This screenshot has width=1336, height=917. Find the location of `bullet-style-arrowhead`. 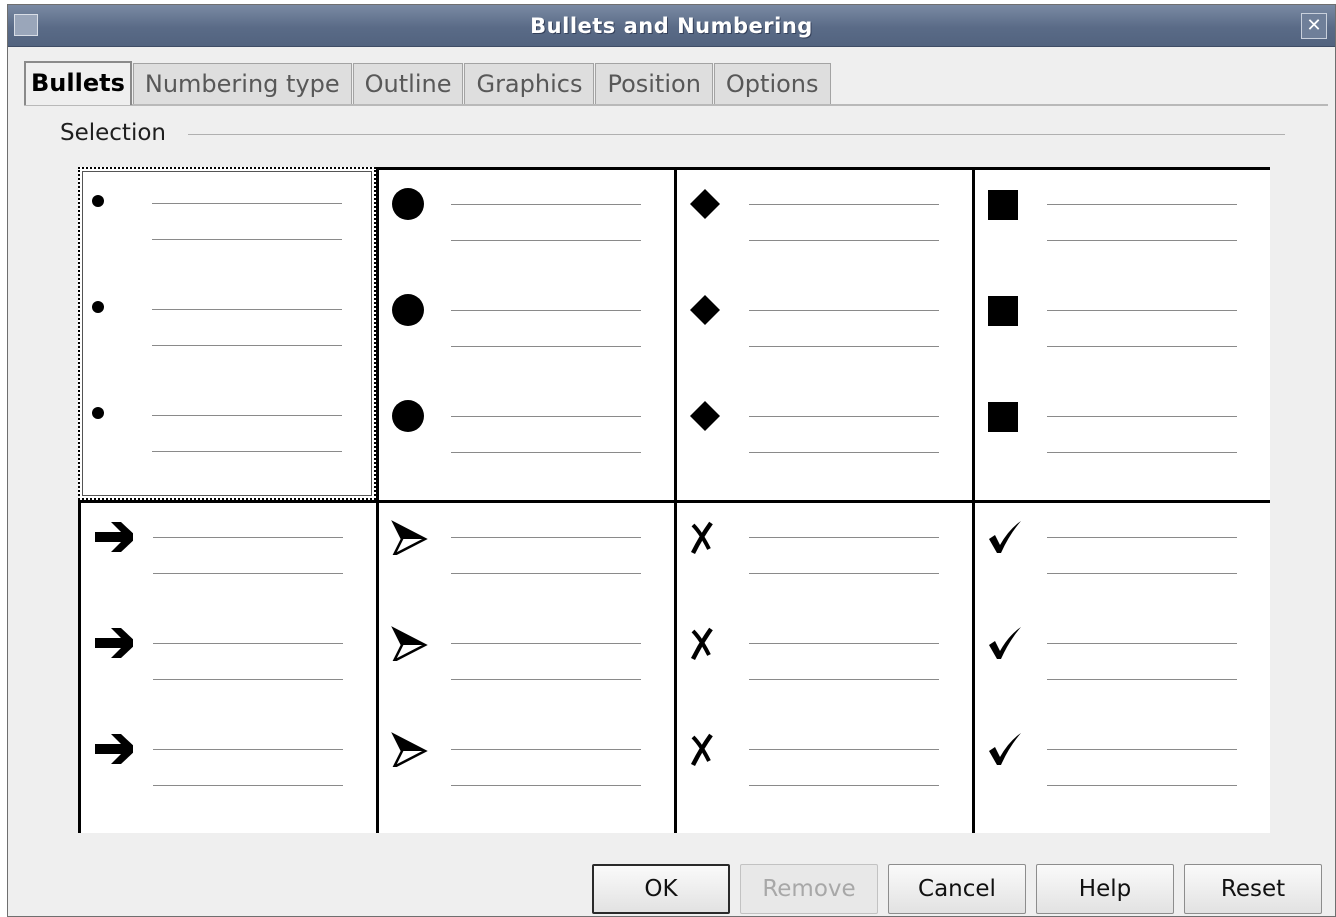

bullet-style-arrowhead is located at coordinates (525, 666).